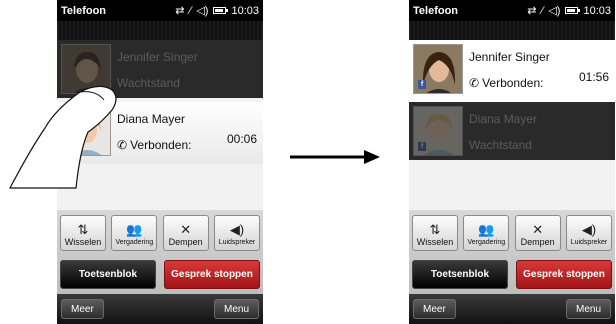 This screenshot has height=324, width=616. Describe the element at coordinates (241, 139) in the screenshot. I see `call-timer: 00:06` at that location.